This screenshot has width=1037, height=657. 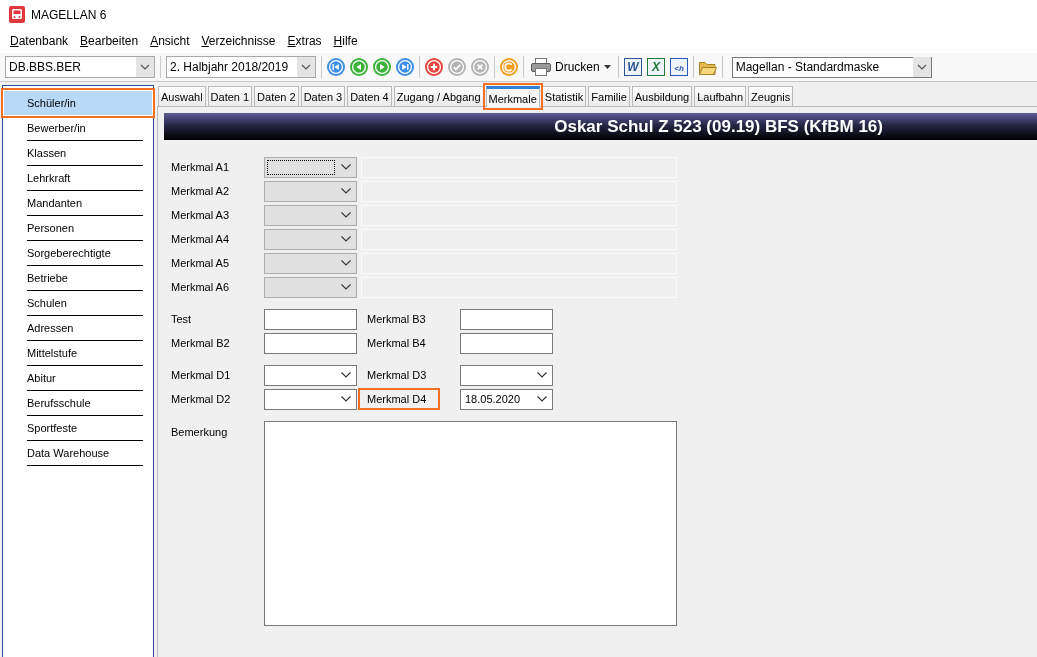 What do you see at coordinates (662, 96) in the screenshot?
I see `tab: Ausbildung` at bounding box center [662, 96].